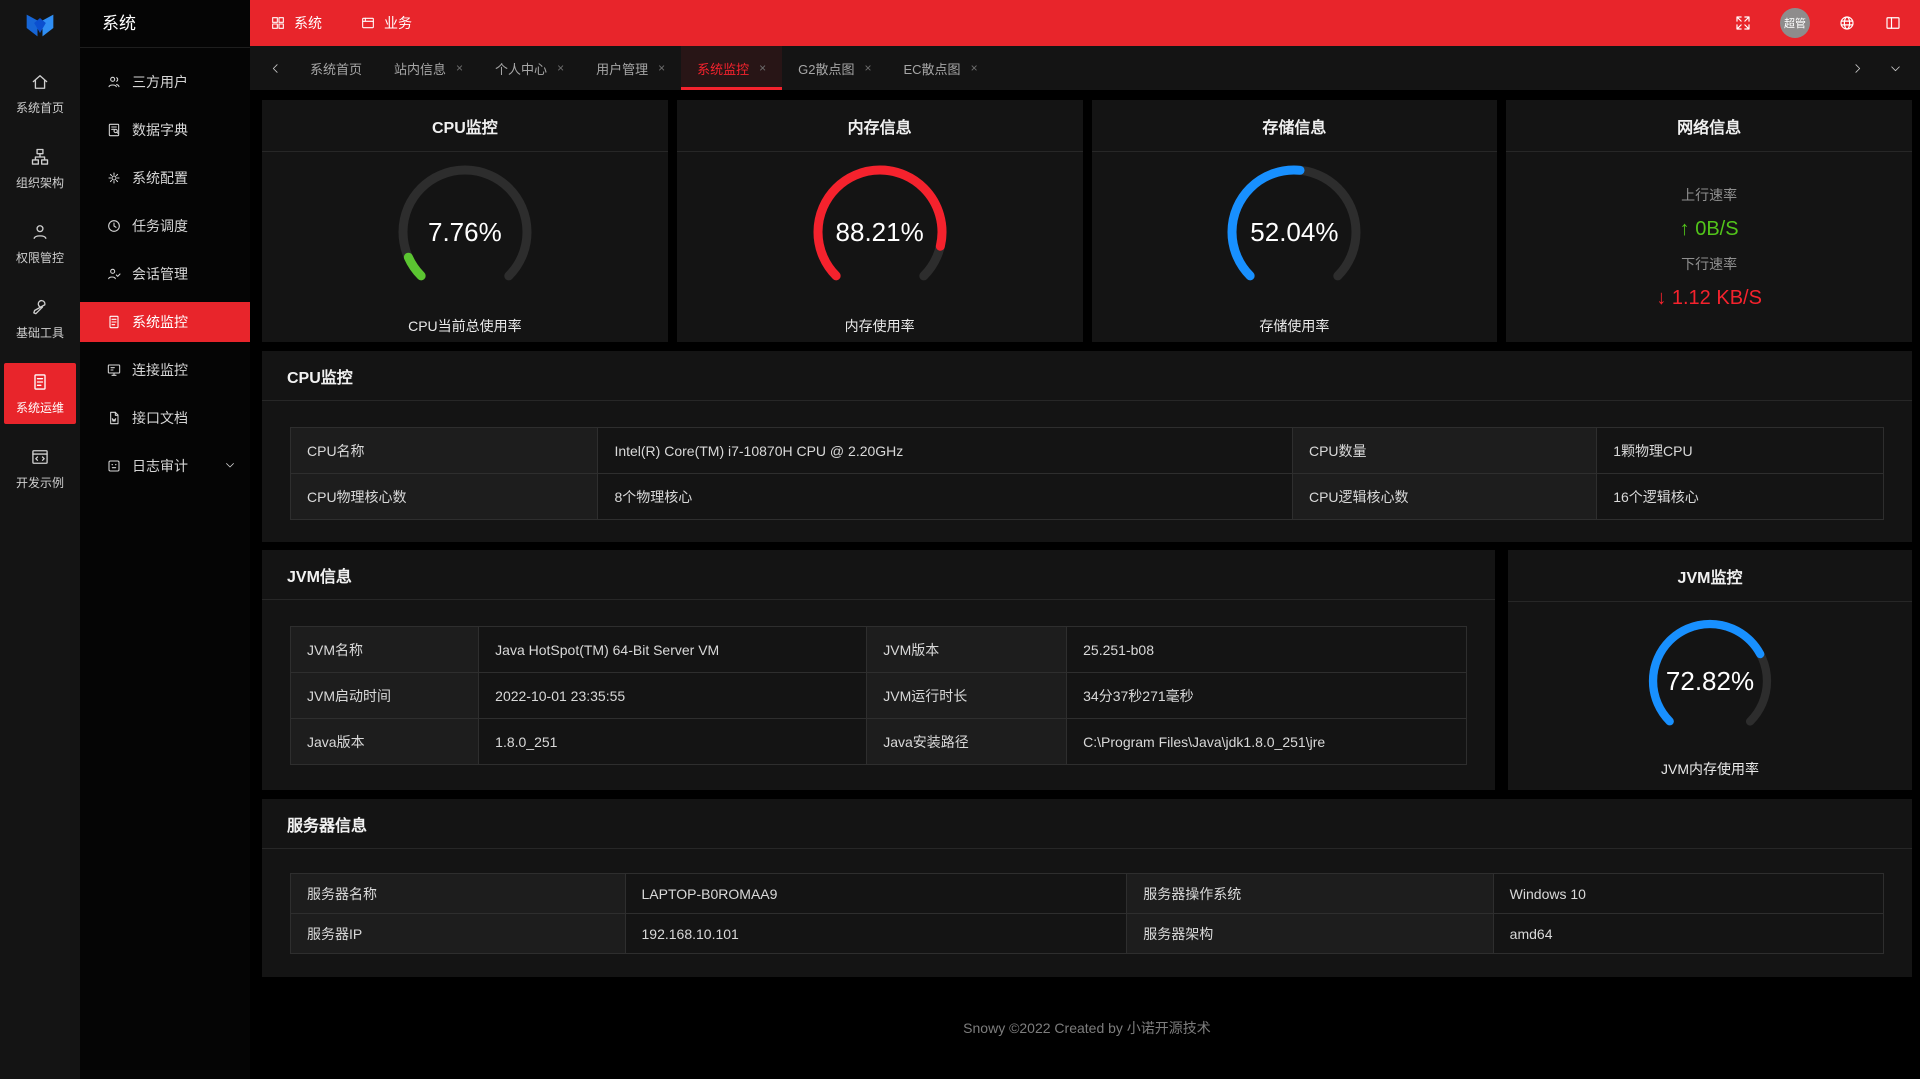 Image resolution: width=1920 pixels, height=1079 pixels. What do you see at coordinates (465, 126) in the screenshot?
I see `card-title: CPU监控` at bounding box center [465, 126].